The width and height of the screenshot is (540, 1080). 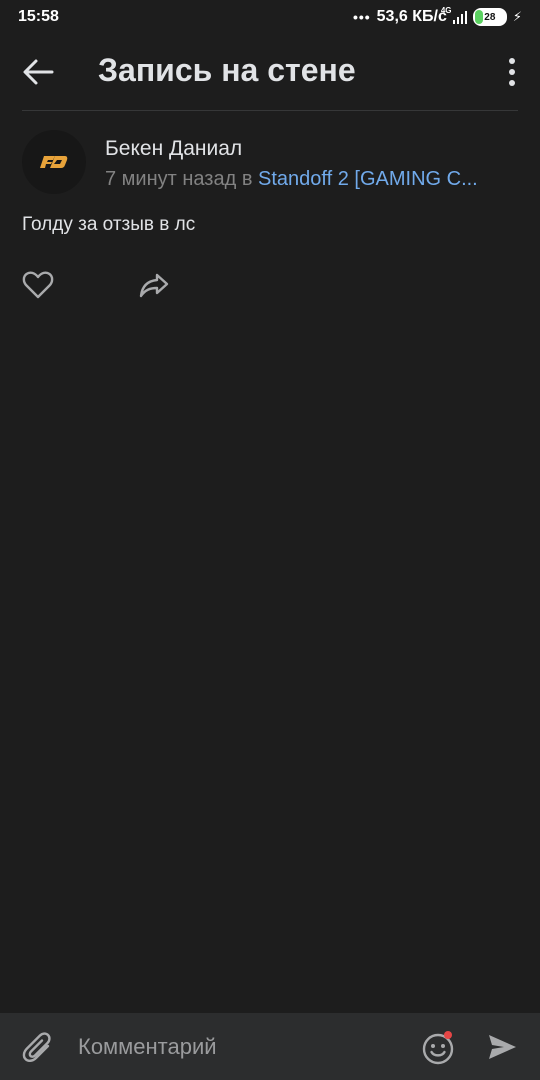 What do you see at coordinates (38, 16) in the screenshot?
I see `status-time: 15:58` at bounding box center [38, 16].